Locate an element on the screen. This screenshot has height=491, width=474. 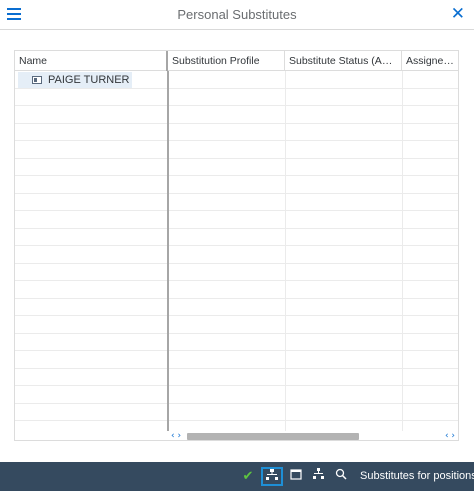
hierarchy-icon-glyph is located at coordinates (272, 474).